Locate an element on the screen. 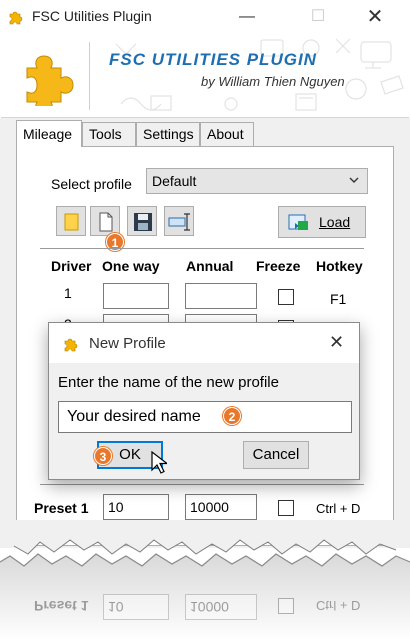 The image size is (410, 641). header-driver: Driver is located at coordinates (71, 266).